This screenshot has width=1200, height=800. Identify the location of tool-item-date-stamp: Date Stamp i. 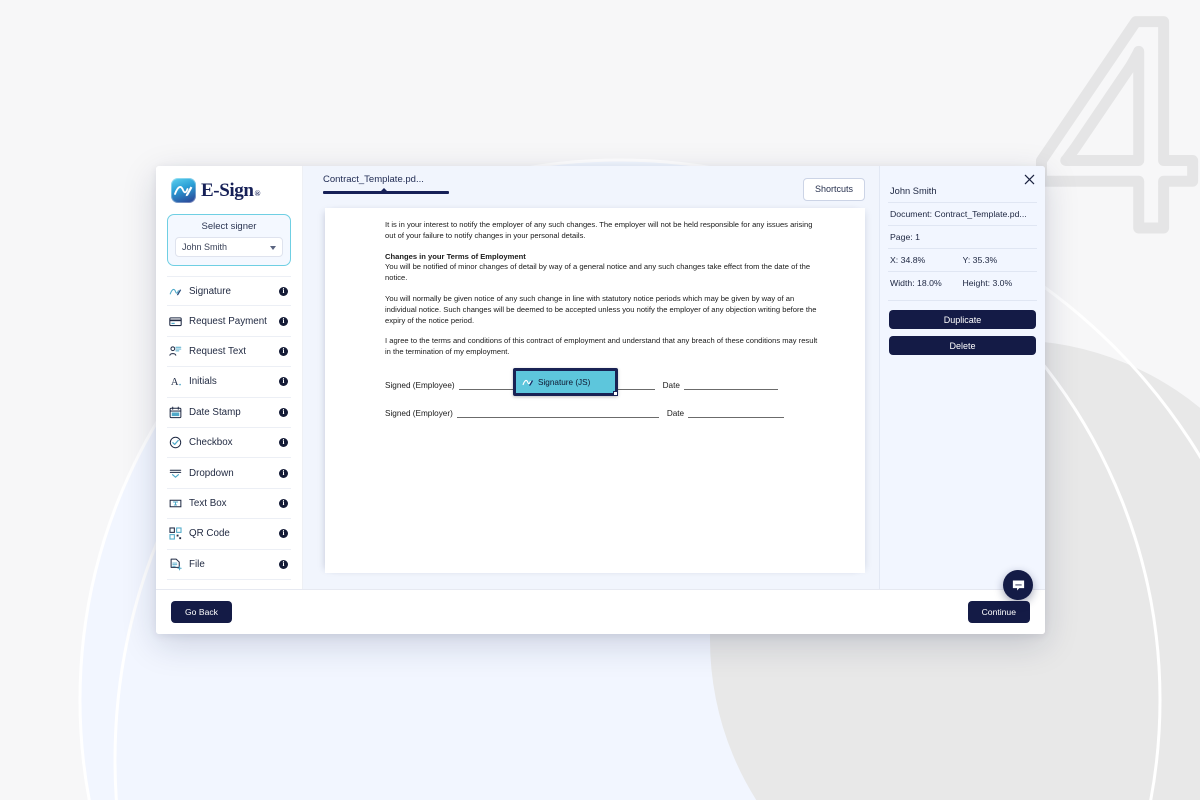
(229, 413).